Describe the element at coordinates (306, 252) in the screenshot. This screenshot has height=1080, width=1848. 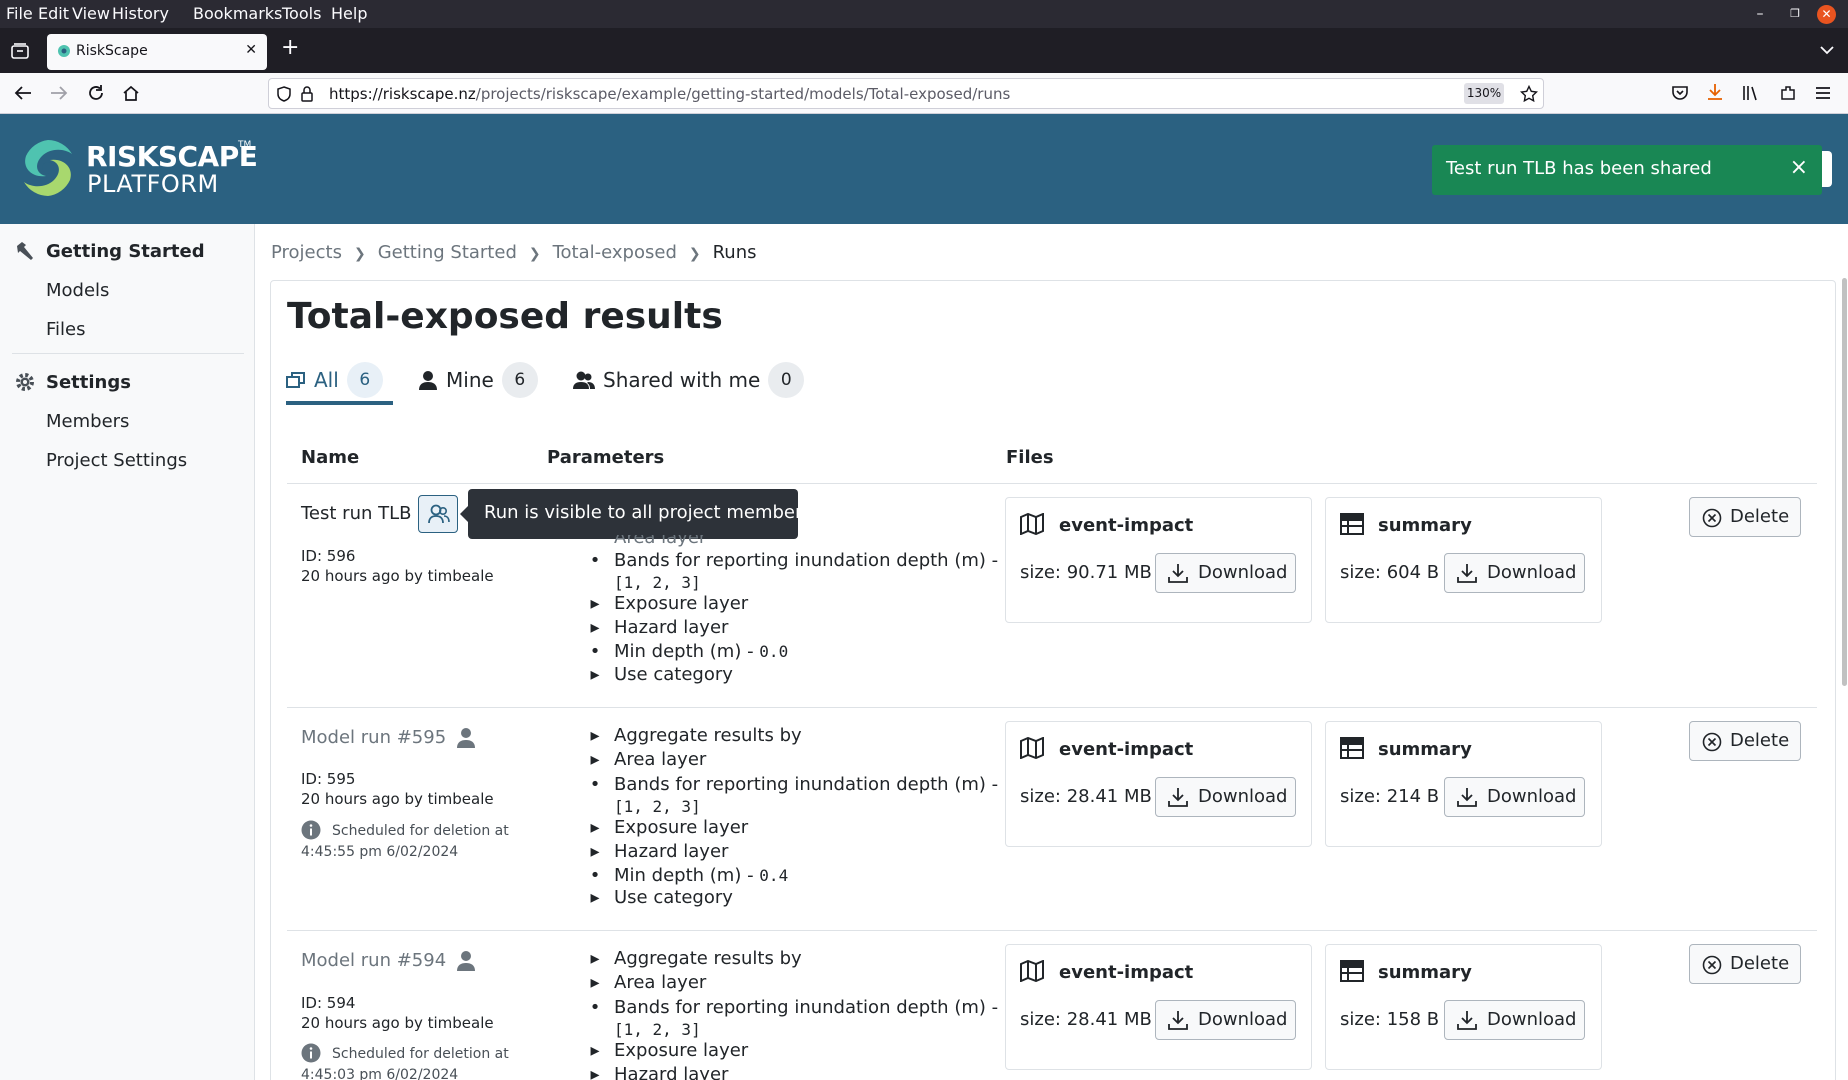
I see `breadcrumb-projects: Projects` at that location.